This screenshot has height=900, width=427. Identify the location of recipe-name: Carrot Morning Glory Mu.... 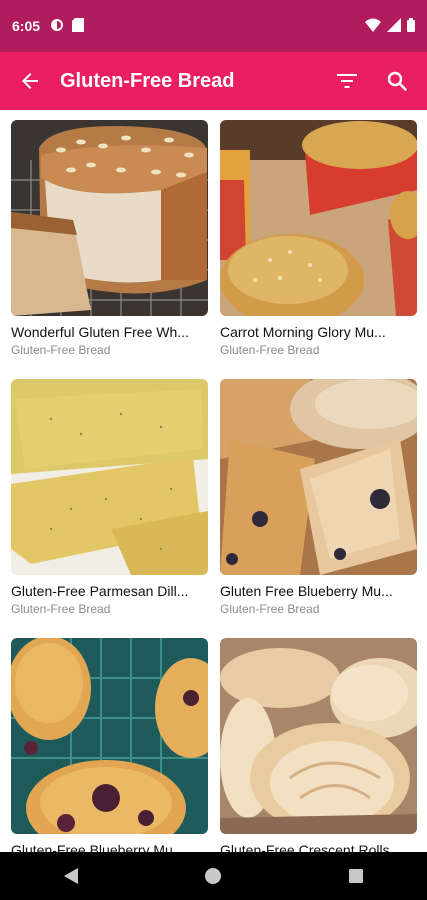
(303, 332).